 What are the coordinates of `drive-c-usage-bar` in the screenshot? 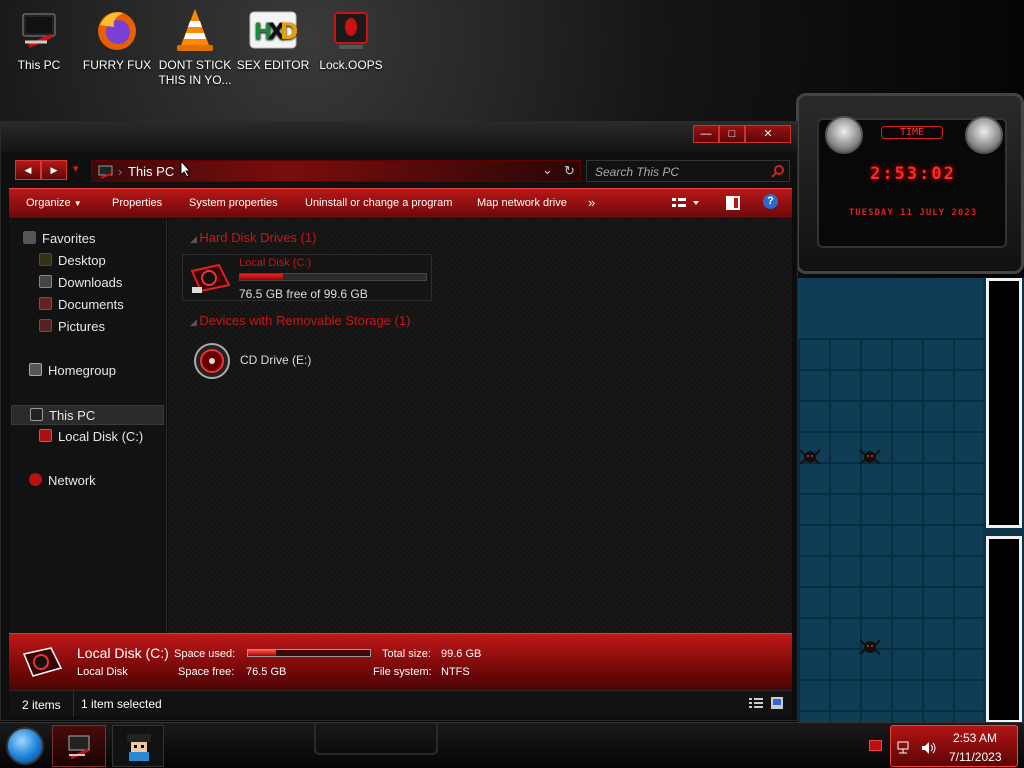 It's located at (333, 277).